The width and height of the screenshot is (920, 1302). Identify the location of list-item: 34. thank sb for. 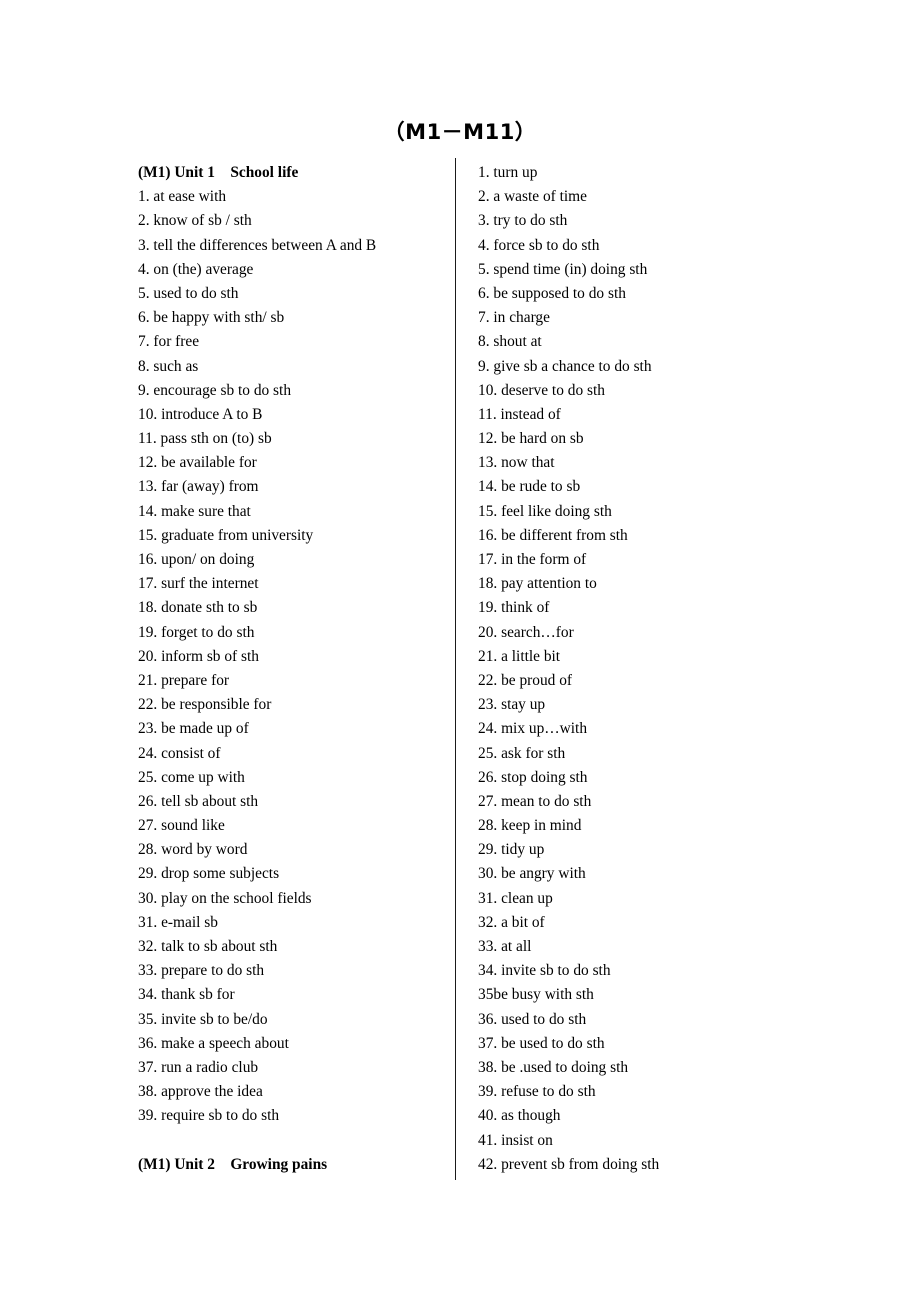
(186, 995).